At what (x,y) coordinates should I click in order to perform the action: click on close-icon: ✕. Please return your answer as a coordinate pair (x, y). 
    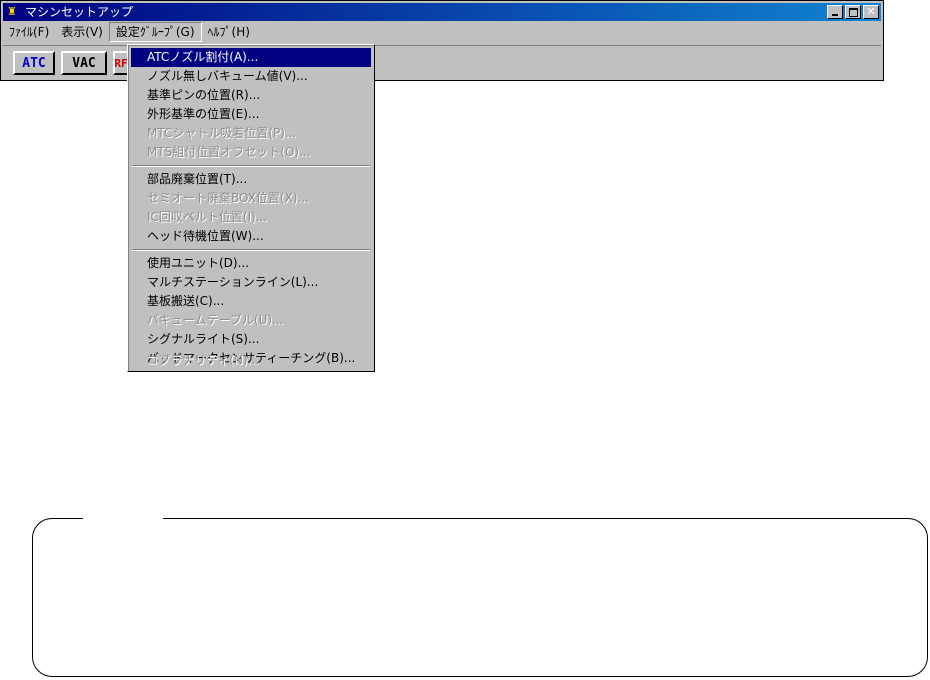
    Looking at the image, I should click on (871, 11).